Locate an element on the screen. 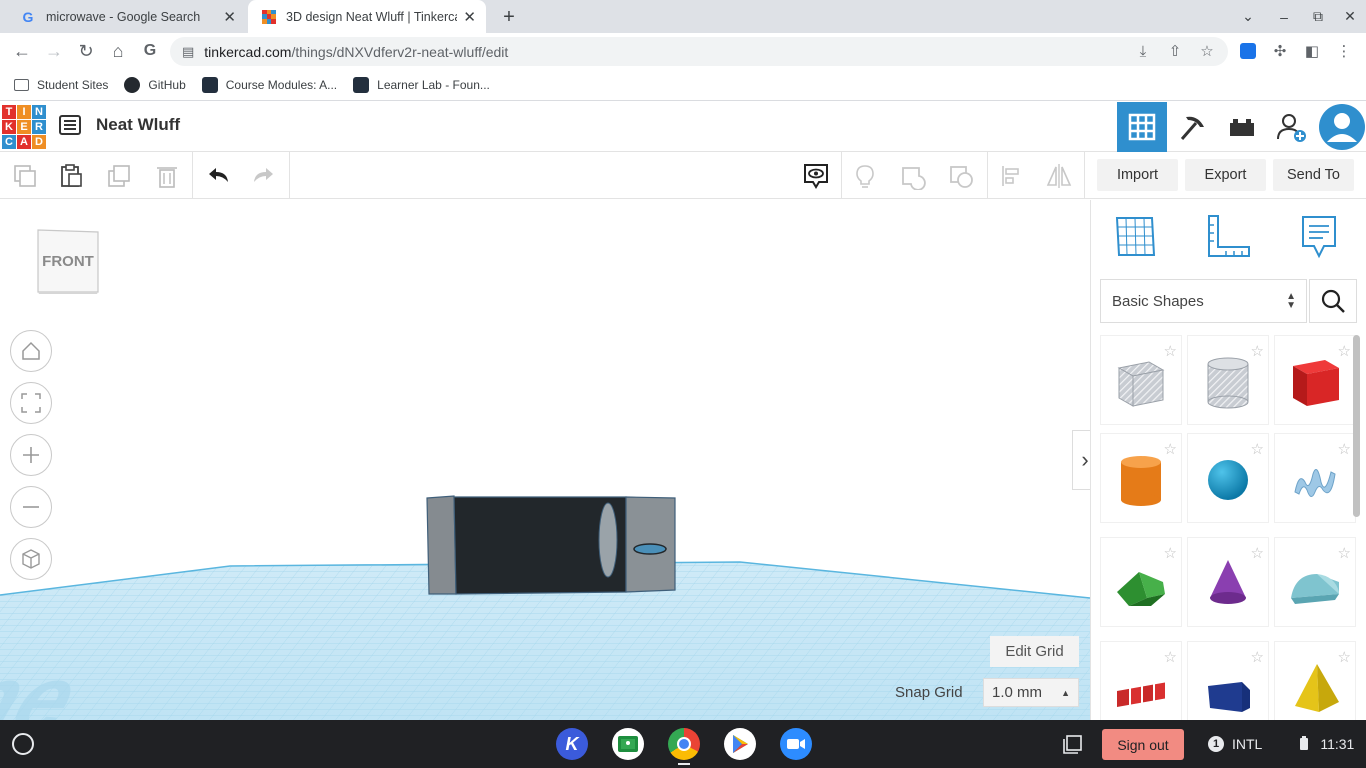 Image resolution: width=1366 pixels, height=768 pixels. workplane-tool-icon is located at coordinates (1135, 238).